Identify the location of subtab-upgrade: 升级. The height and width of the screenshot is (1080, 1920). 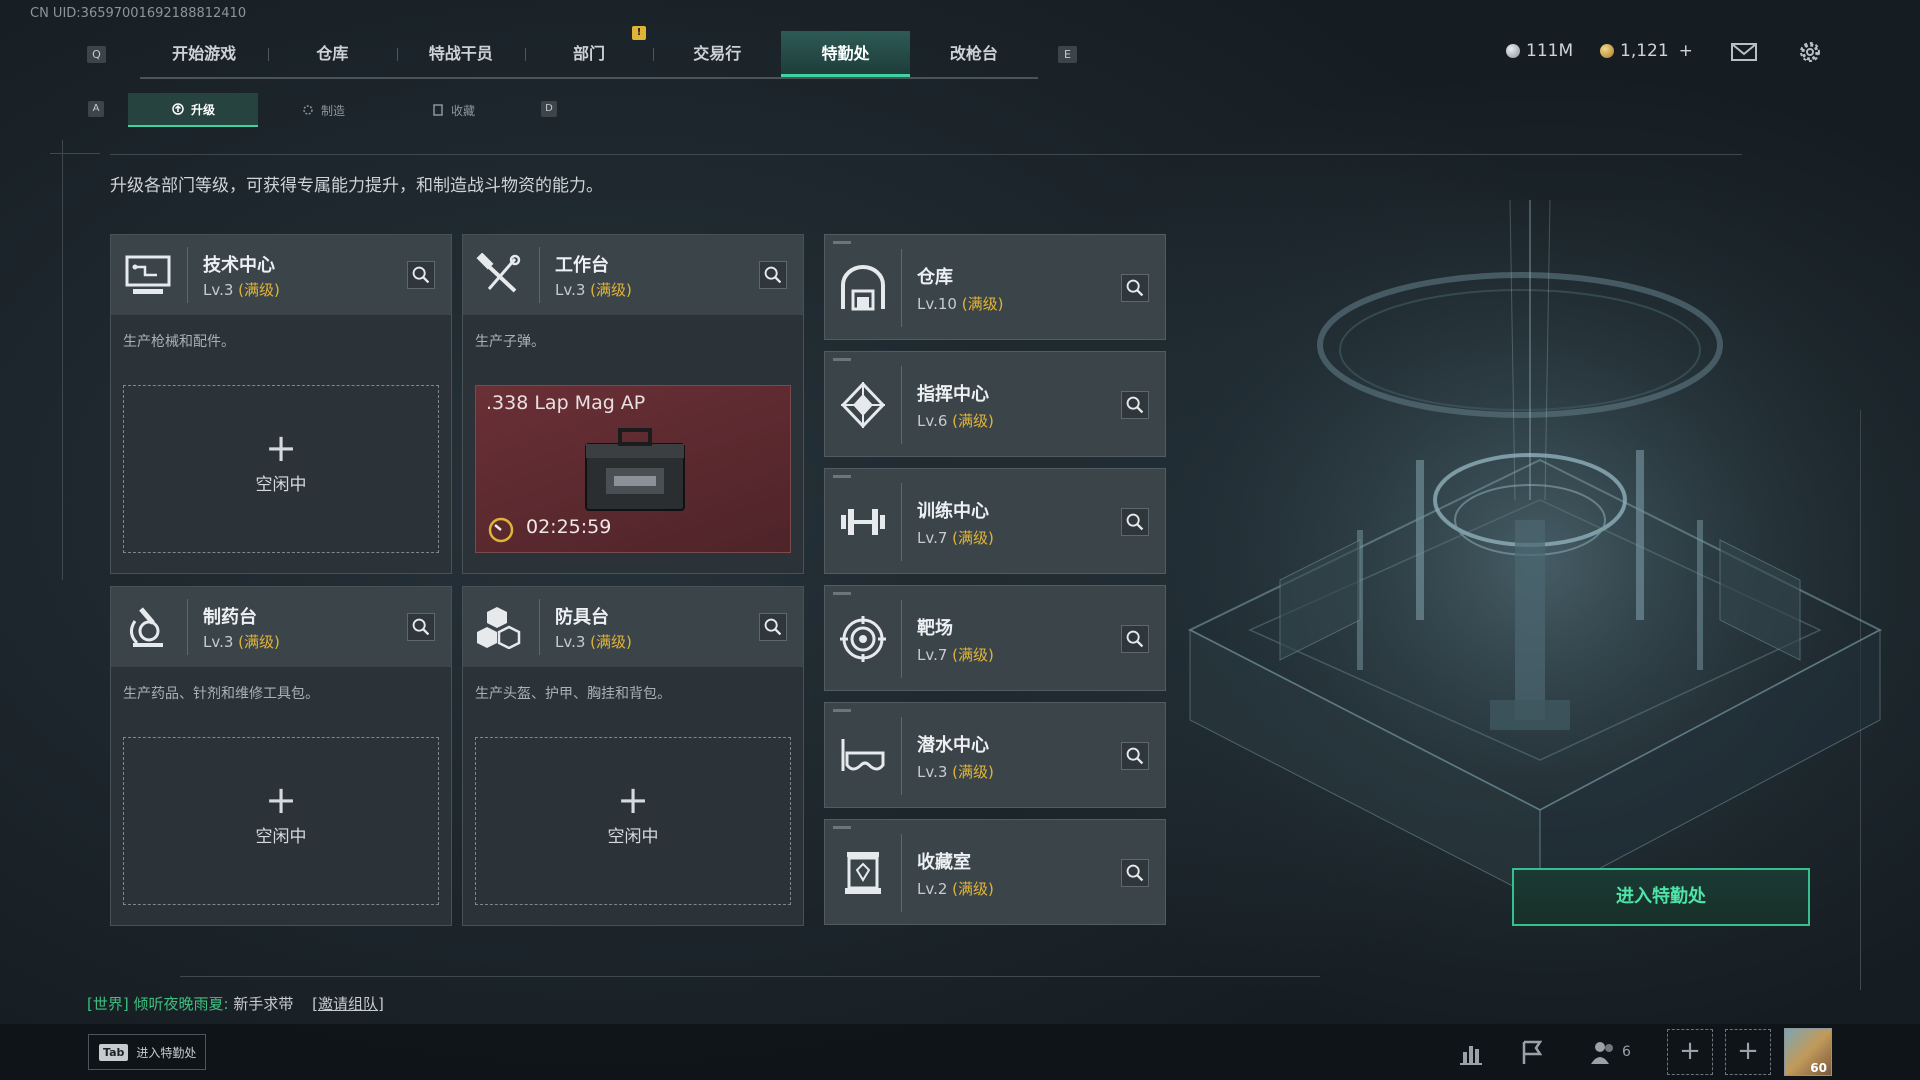
(193, 110).